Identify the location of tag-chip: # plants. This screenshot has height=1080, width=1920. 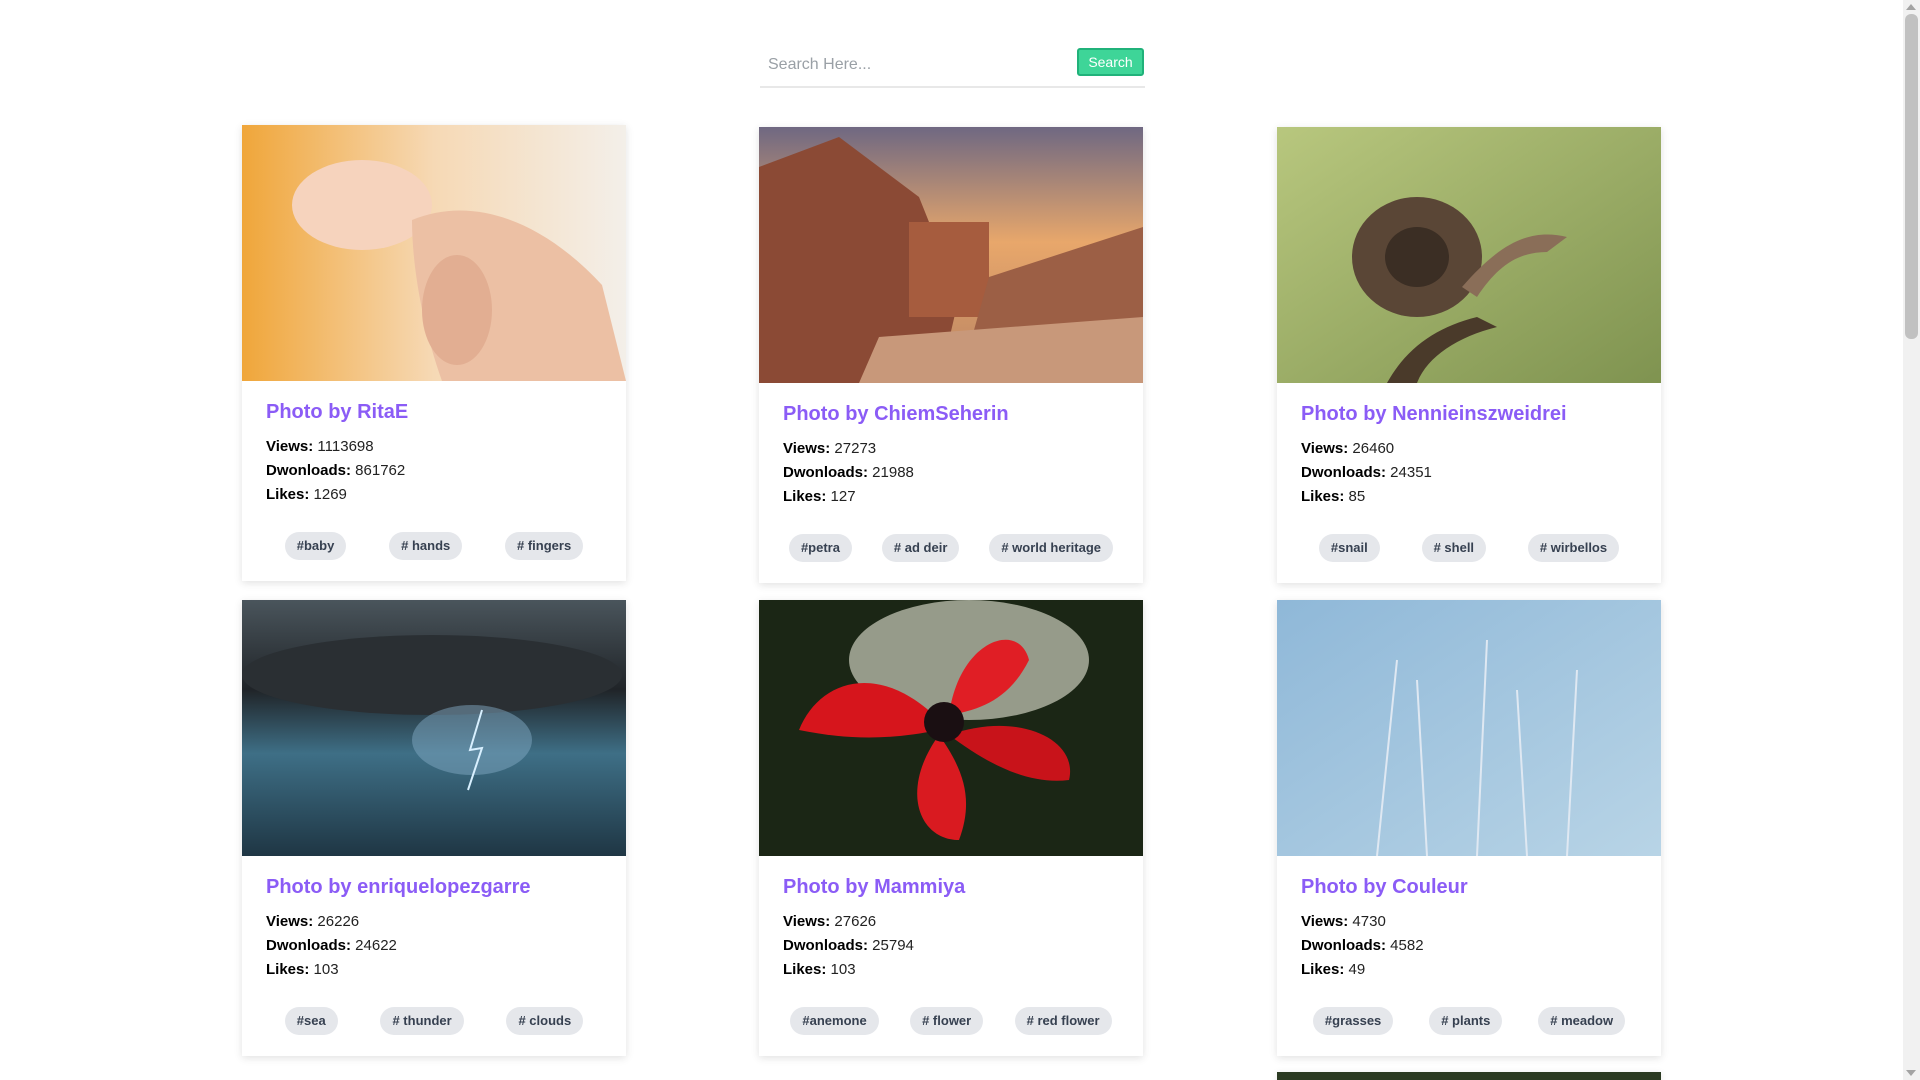
(1466, 1021).